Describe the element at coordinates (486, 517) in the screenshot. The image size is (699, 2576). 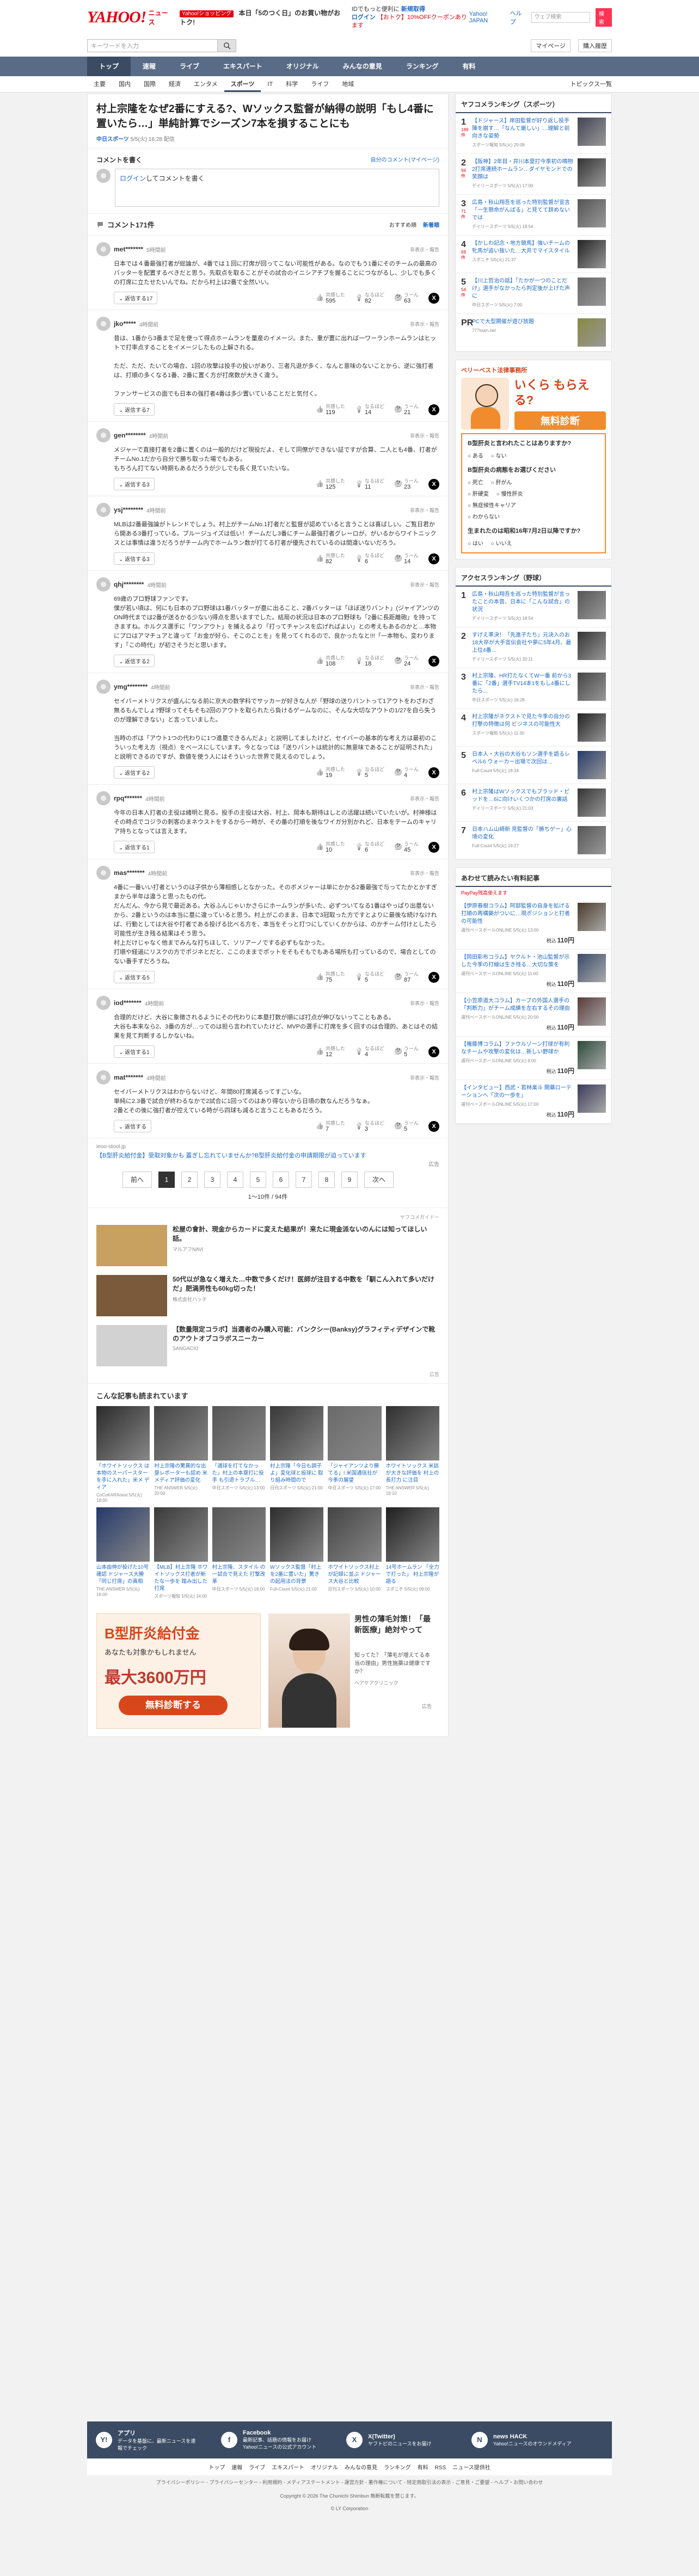
I see `quiz-option-unknown: わからない` at that location.